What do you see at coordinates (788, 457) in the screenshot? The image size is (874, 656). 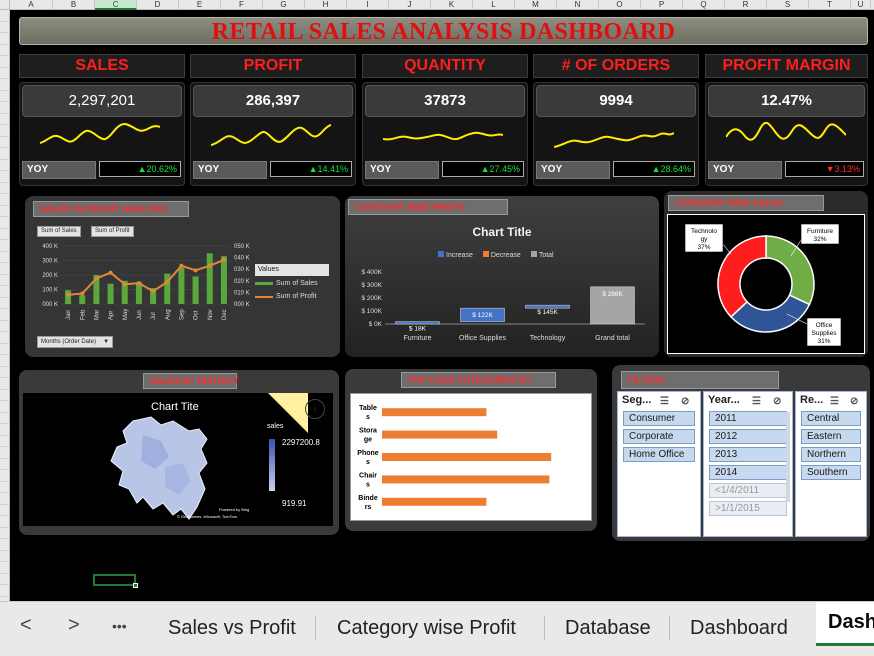 I see `year-scrollbar` at bounding box center [788, 457].